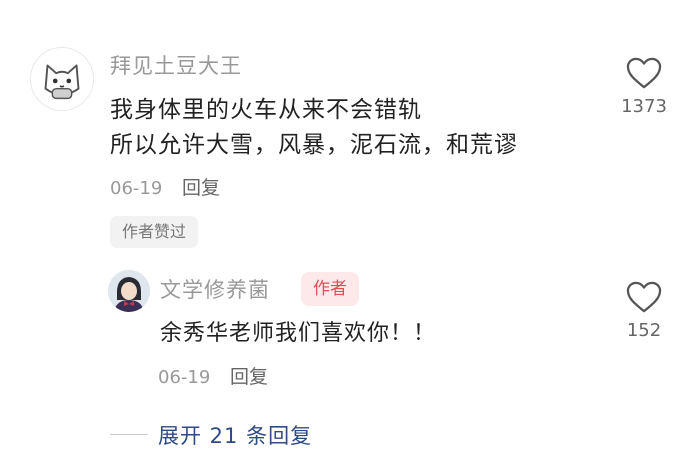 This screenshot has width=690, height=474. I want to click on reply-button: 回复, so click(201, 188).